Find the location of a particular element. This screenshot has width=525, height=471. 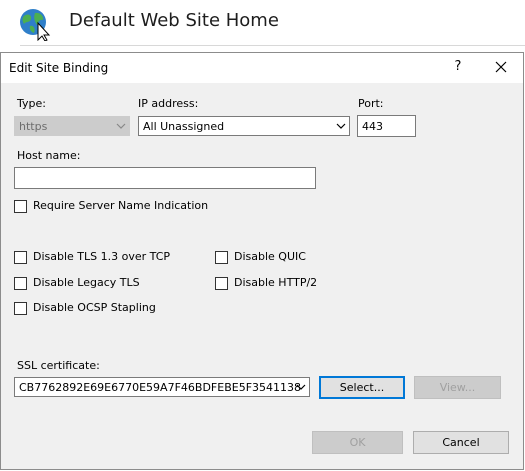

ssl-certificate-label: SSL certificate: is located at coordinates (58, 365).